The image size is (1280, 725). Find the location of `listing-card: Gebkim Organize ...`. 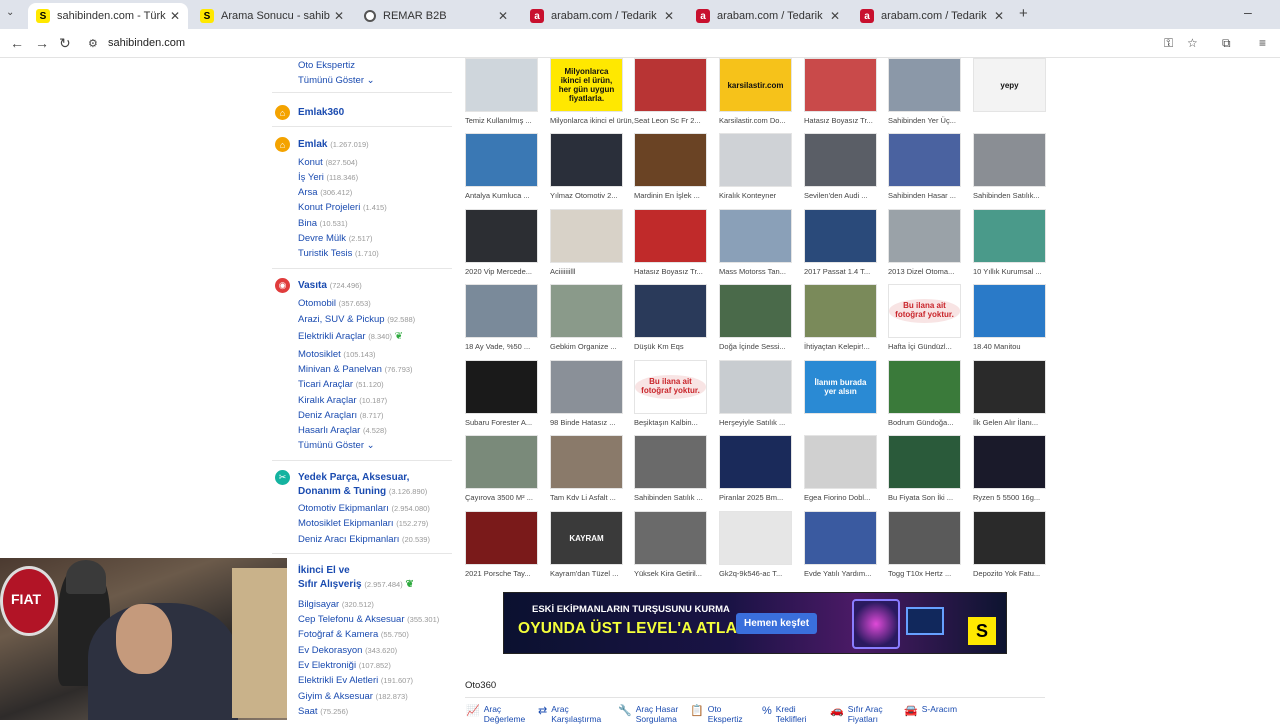

listing-card: Gebkim Organize ... is located at coordinates (587, 320).